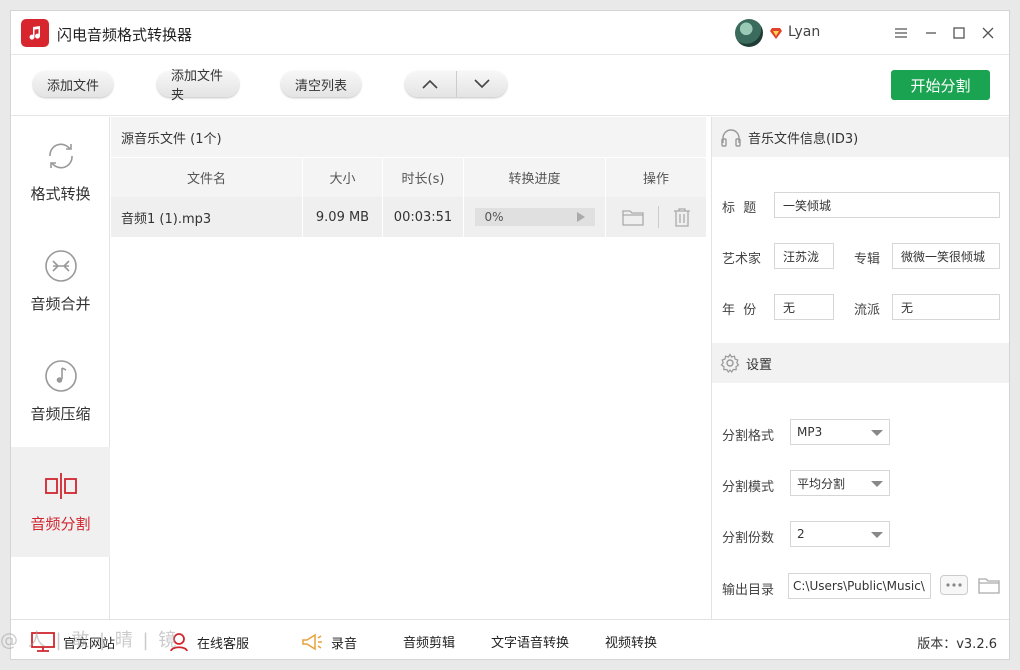 This screenshot has width=1020, height=670. Describe the element at coordinates (946, 256) in the screenshot. I see `album-input: 微微一笑很倾城` at that location.